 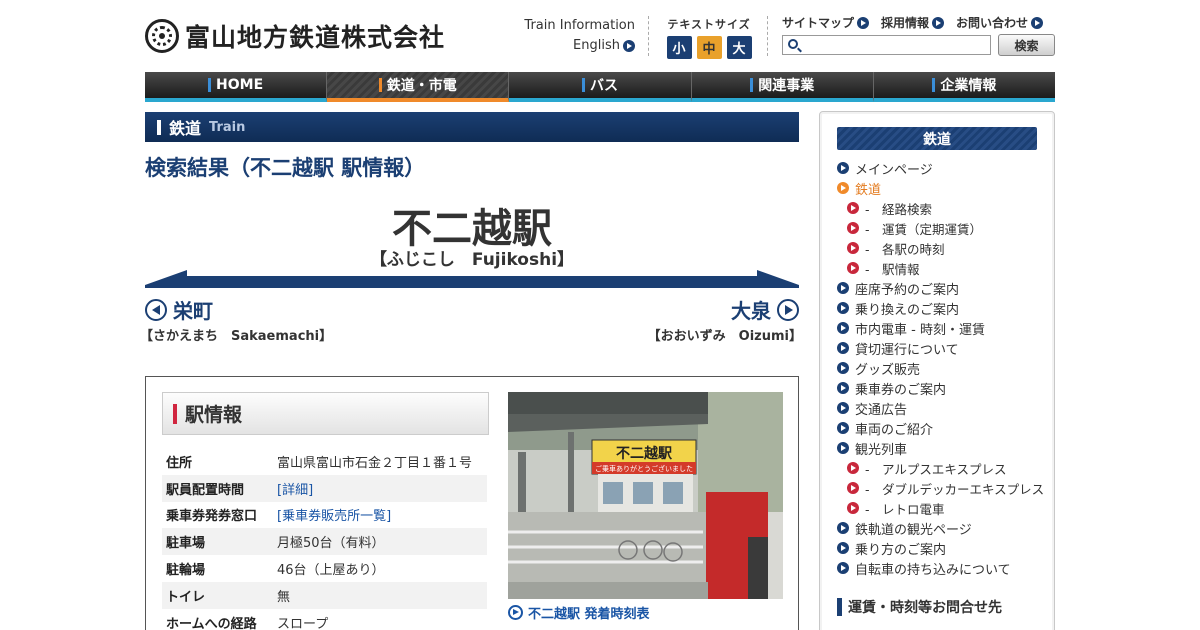 What do you see at coordinates (709, 24) in the screenshot?
I see `text-size-label: テキストサイズ` at bounding box center [709, 24].